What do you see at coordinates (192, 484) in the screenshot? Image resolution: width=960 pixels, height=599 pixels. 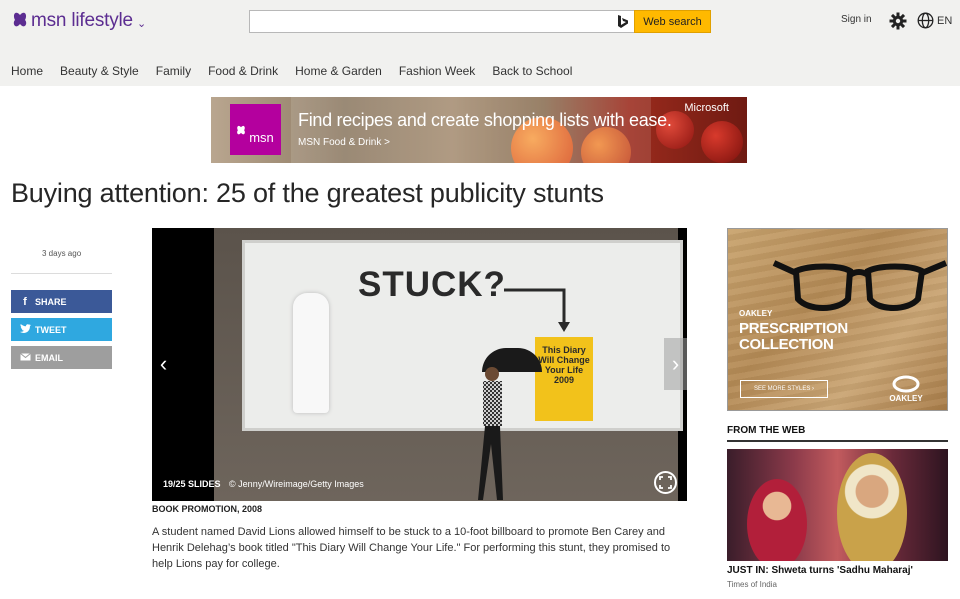 I see `slide-counter: 19/25 SLIDES` at bounding box center [192, 484].